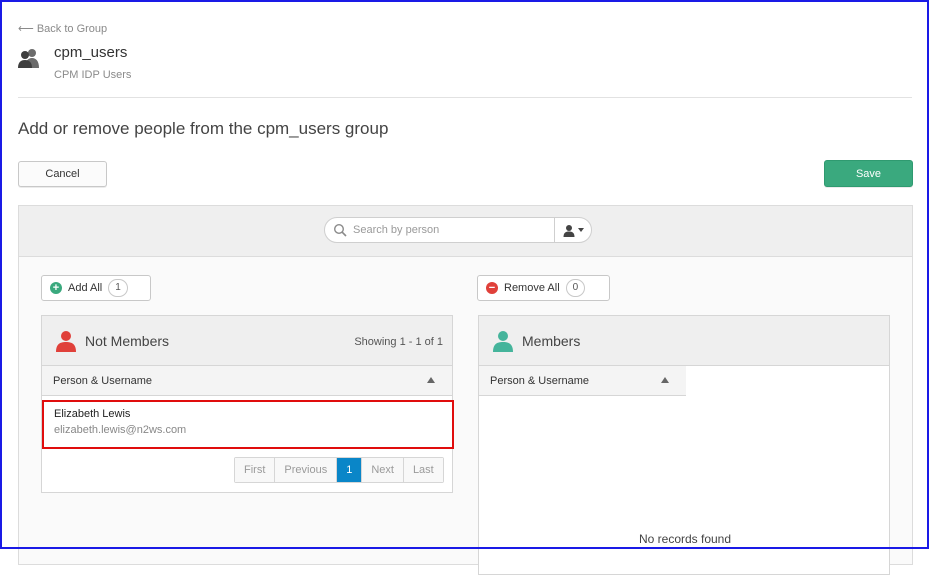 The height and width of the screenshot is (575, 929). Describe the element at coordinates (340, 230) in the screenshot. I see `search-icon` at that location.